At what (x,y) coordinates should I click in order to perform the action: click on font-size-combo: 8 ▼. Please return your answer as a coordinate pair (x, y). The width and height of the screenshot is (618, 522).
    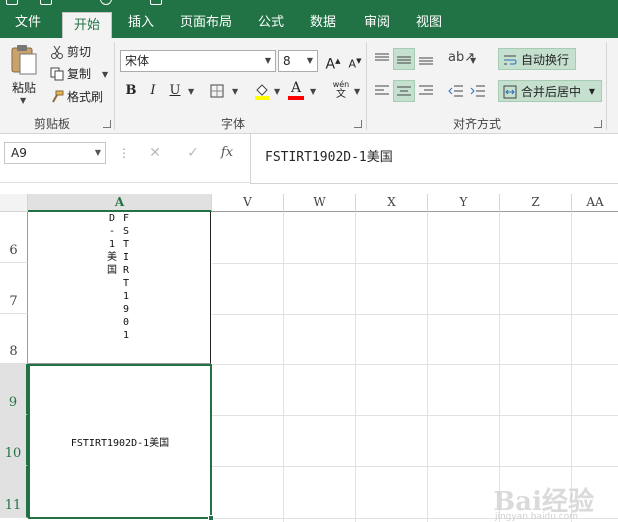
    Looking at the image, I should click on (298, 61).